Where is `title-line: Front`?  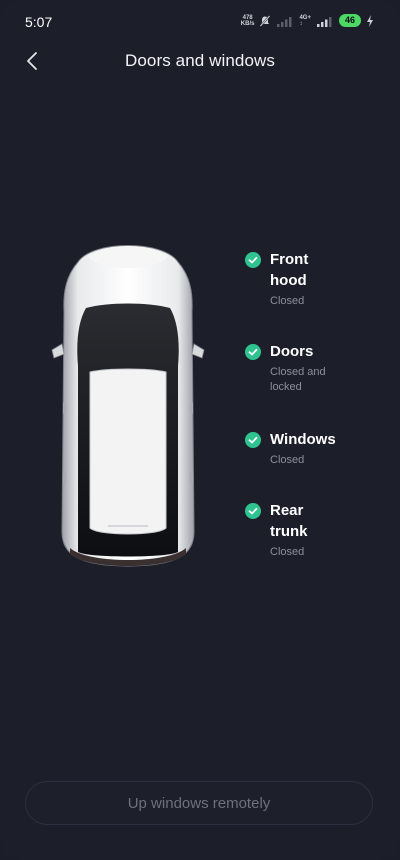 title-line: Front is located at coordinates (289, 259).